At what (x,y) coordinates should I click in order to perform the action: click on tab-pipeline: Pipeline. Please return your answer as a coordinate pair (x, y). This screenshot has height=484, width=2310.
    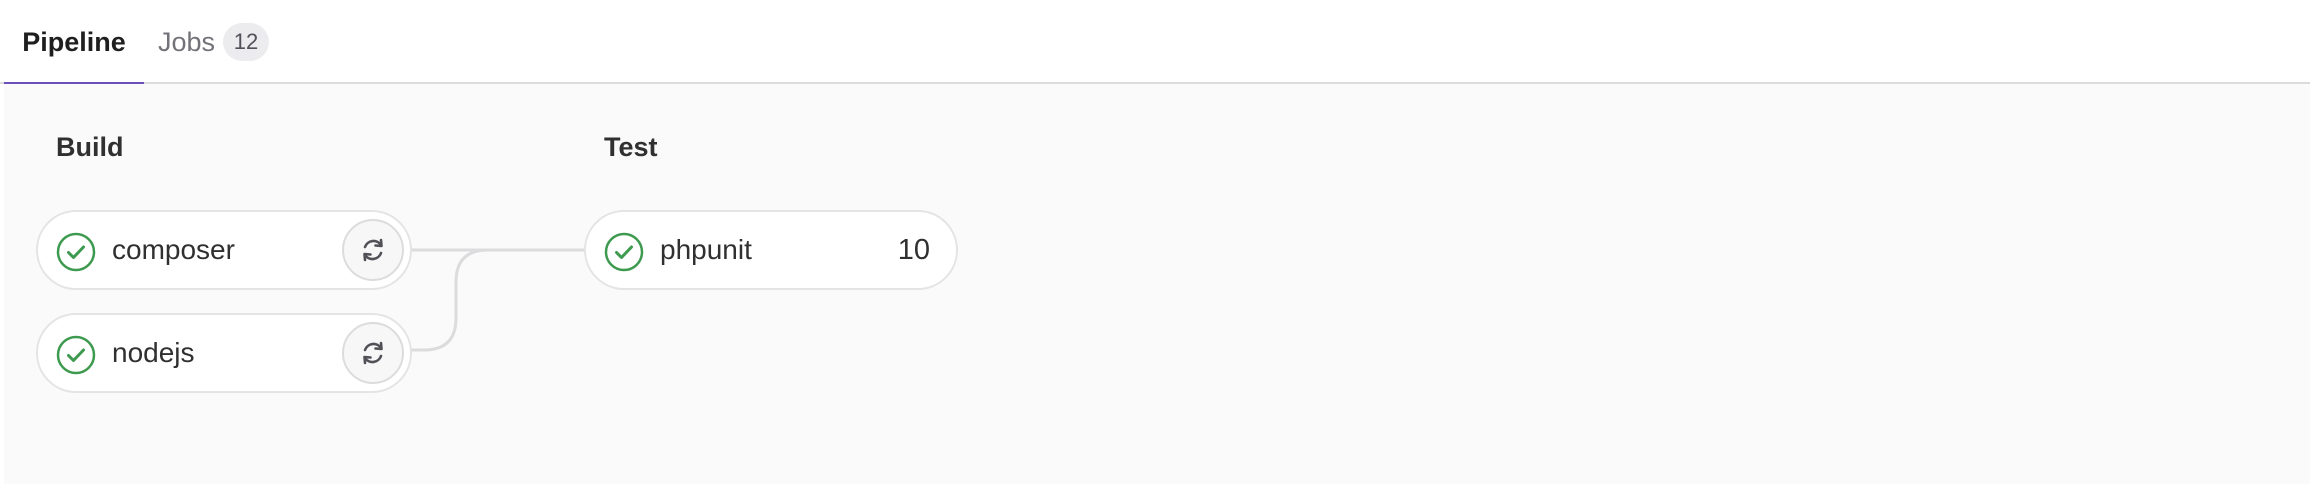
    Looking at the image, I should click on (74, 43).